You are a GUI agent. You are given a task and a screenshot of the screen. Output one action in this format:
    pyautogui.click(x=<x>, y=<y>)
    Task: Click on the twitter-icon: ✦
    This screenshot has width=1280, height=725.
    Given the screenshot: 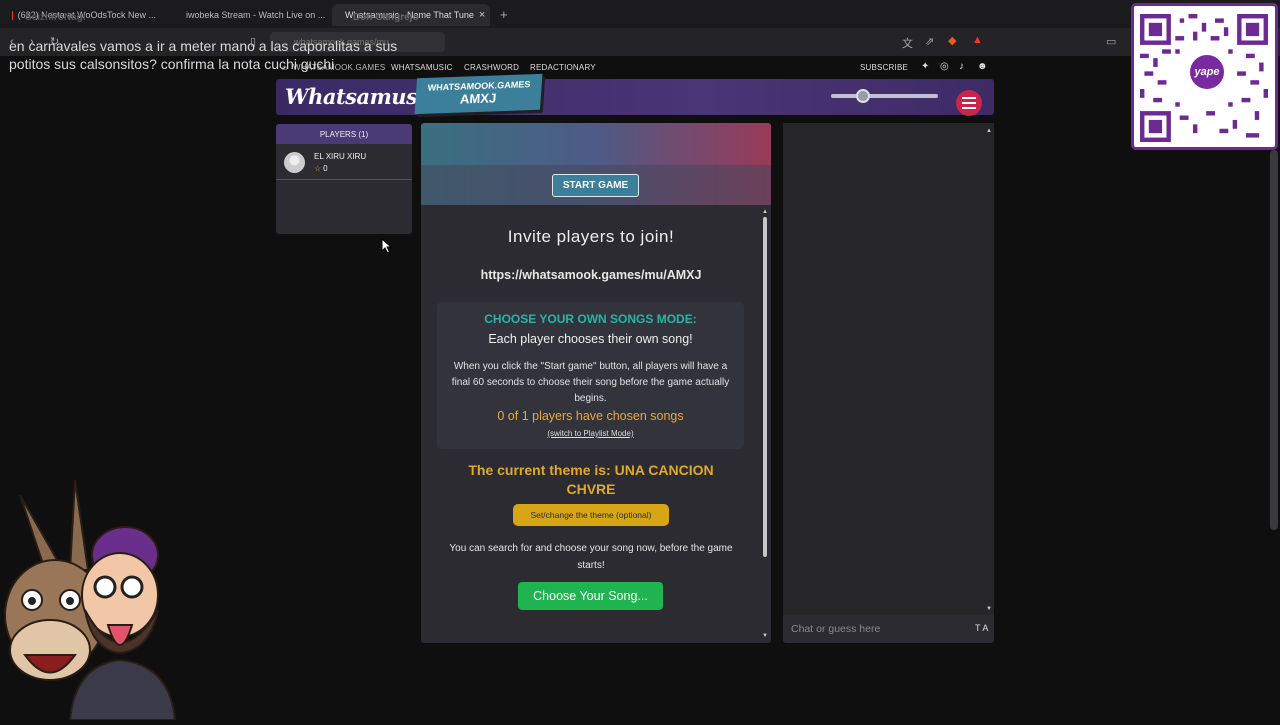 What is the action you would take?
    pyautogui.click(x=925, y=66)
    